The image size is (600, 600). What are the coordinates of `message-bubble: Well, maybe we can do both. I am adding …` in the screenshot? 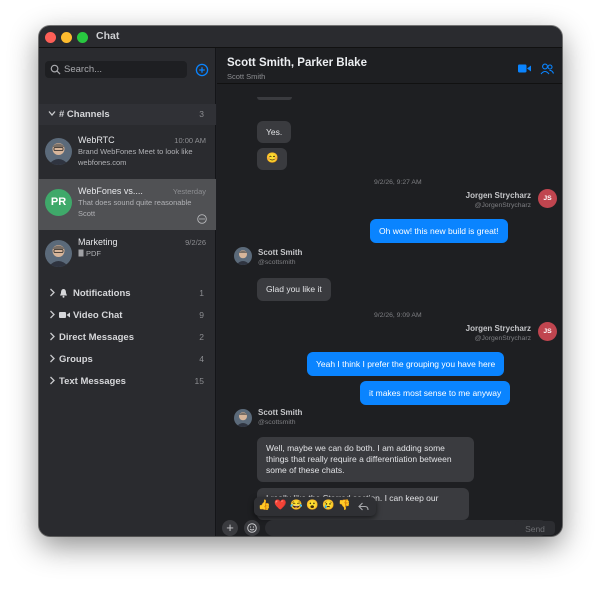 It's located at (365, 459).